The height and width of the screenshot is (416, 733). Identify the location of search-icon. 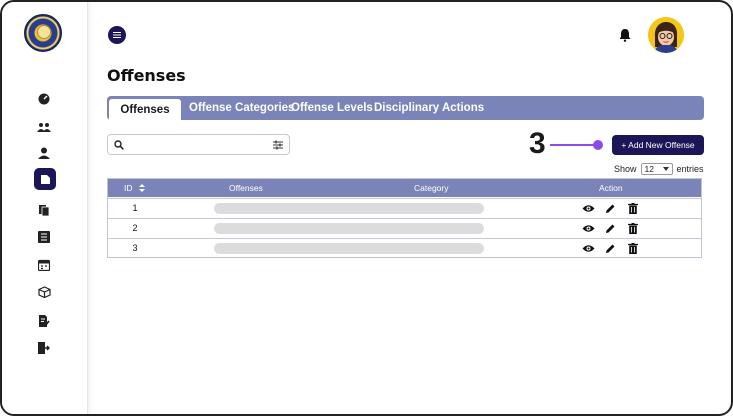
(119, 145).